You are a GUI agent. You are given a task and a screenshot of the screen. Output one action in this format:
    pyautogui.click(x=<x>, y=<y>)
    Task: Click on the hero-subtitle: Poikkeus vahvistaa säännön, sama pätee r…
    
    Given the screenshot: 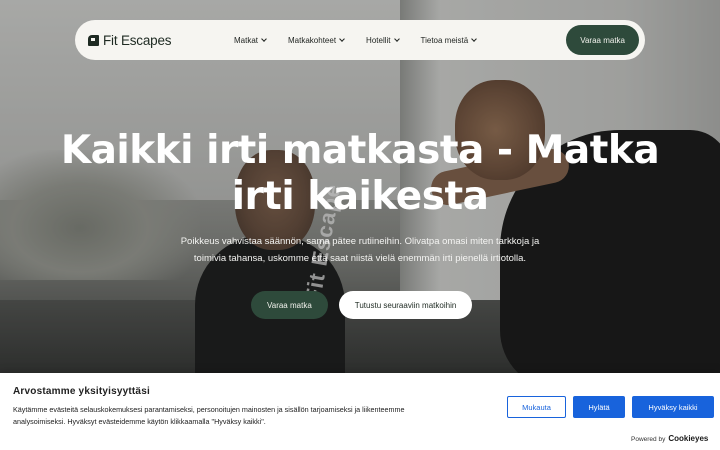 What is the action you would take?
    pyautogui.click(x=360, y=250)
    